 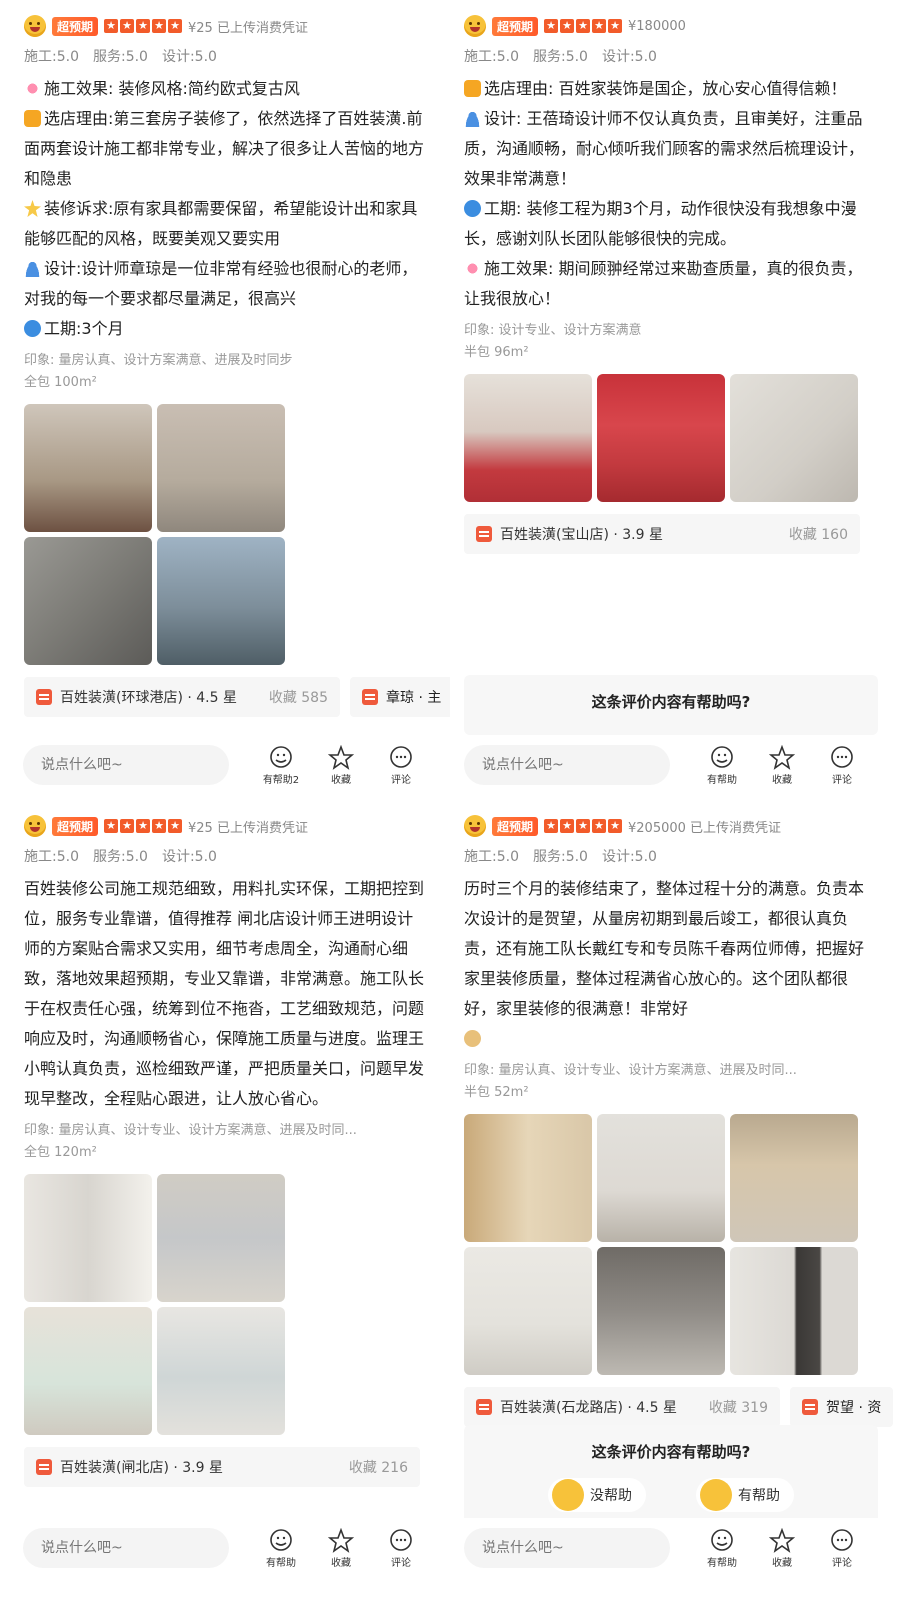 I want to click on clock-icon, so click(x=32, y=328).